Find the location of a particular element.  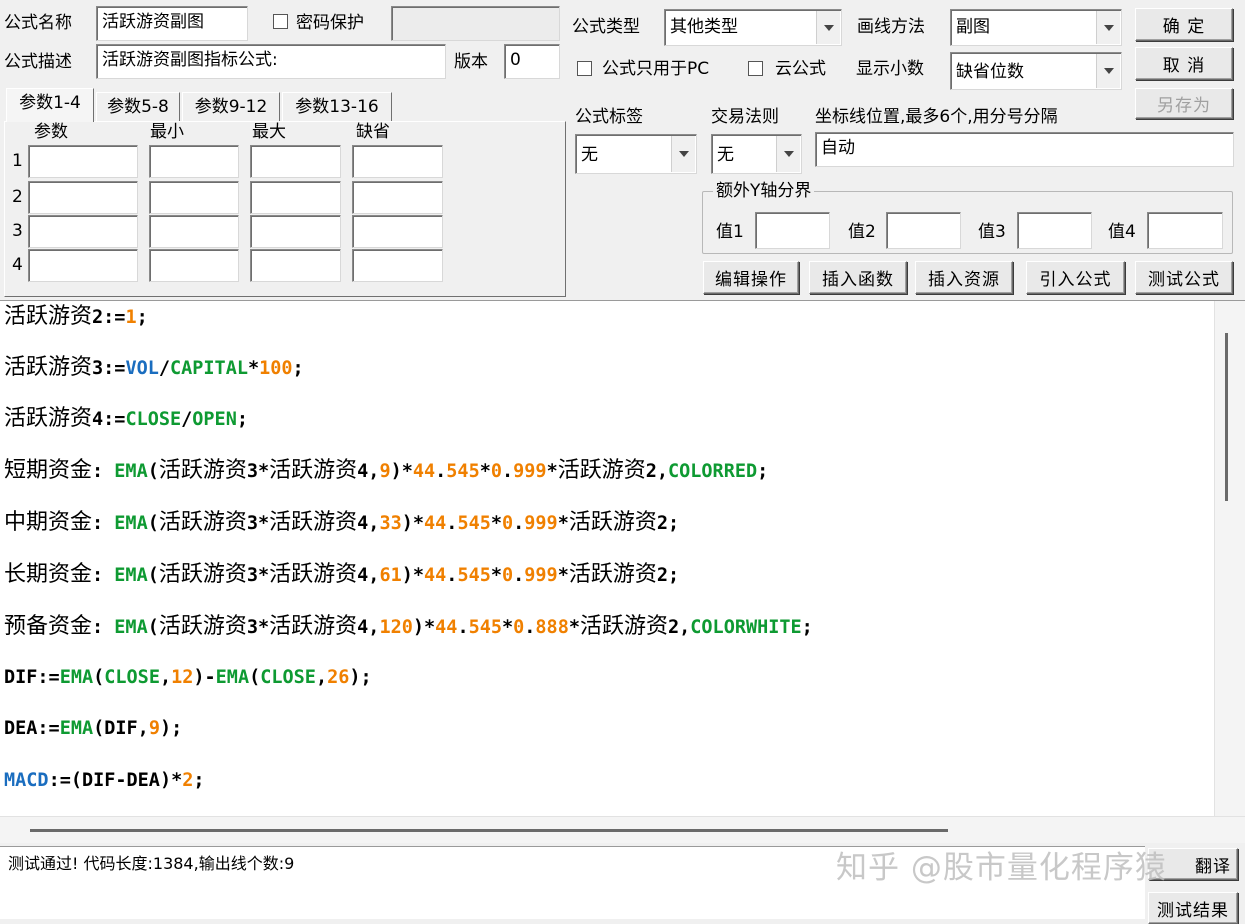

y-value-3-input is located at coordinates (1054, 230).